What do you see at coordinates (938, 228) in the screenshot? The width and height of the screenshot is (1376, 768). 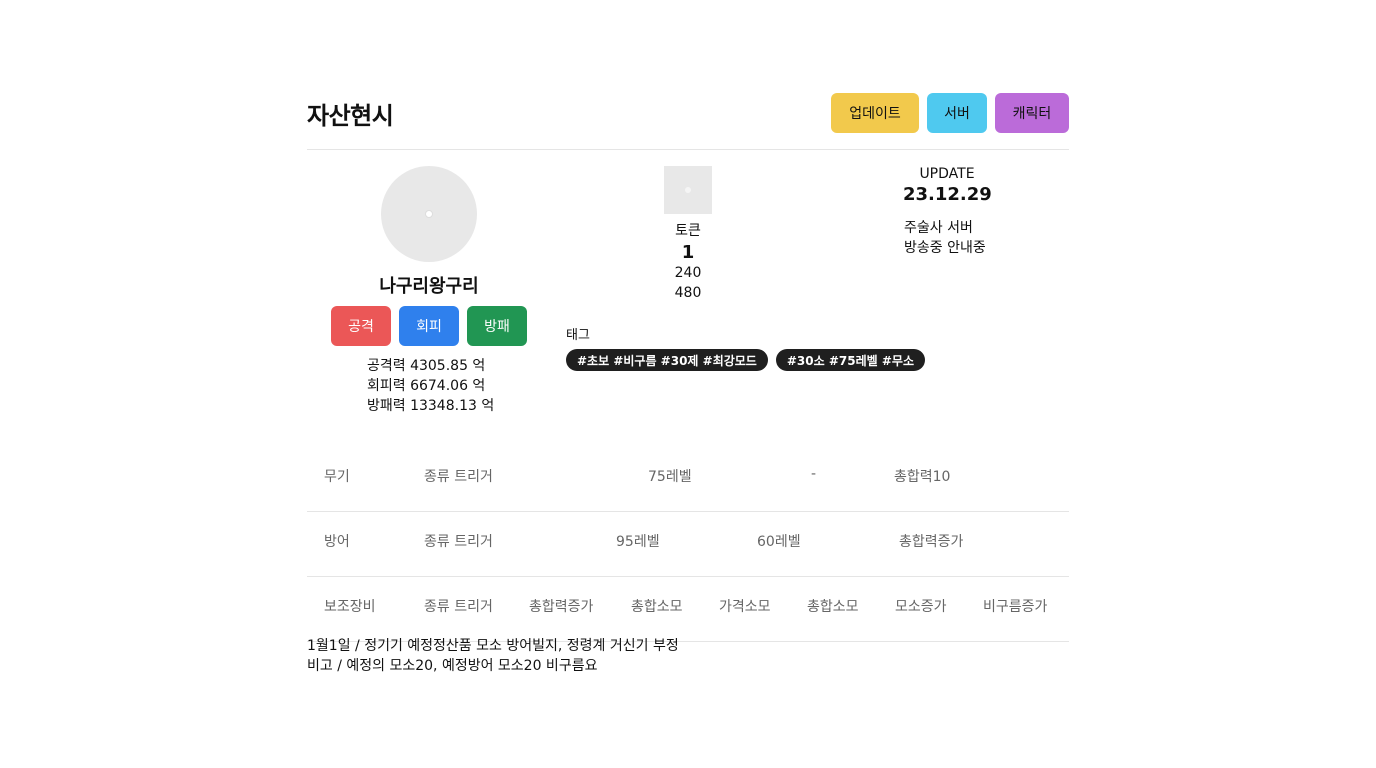 I see `update-note-1: 주술사 서버` at bounding box center [938, 228].